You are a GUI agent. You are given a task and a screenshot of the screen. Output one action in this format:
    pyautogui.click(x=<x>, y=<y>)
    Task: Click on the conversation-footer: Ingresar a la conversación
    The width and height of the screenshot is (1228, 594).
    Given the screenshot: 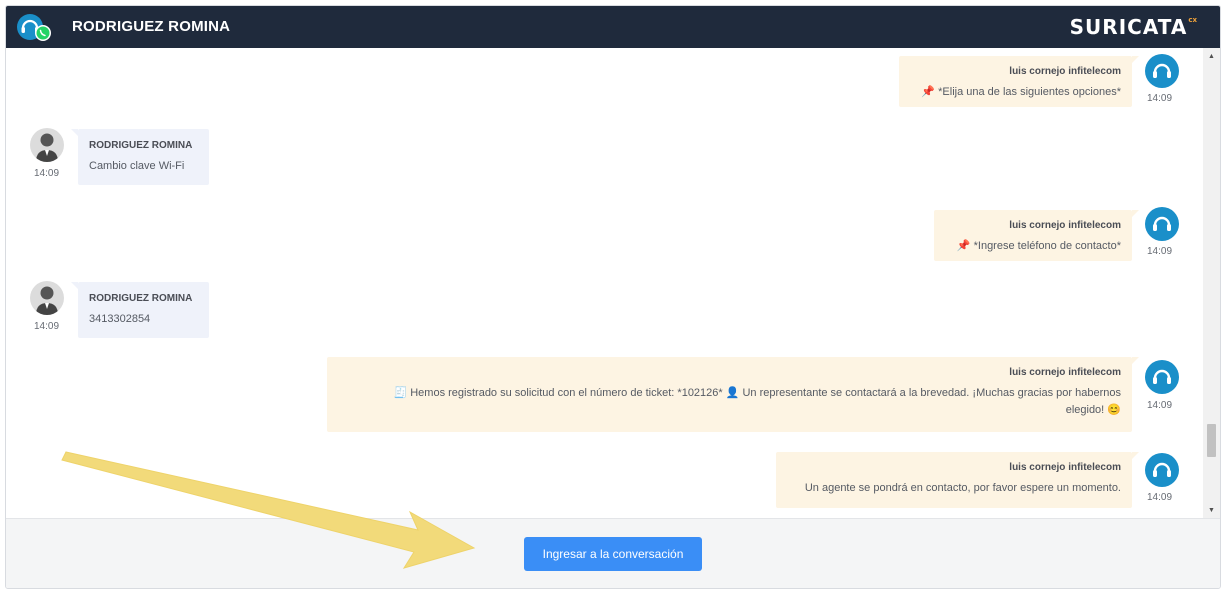 What is the action you would take?
    pyautogui.click(x=613, y=553)
    